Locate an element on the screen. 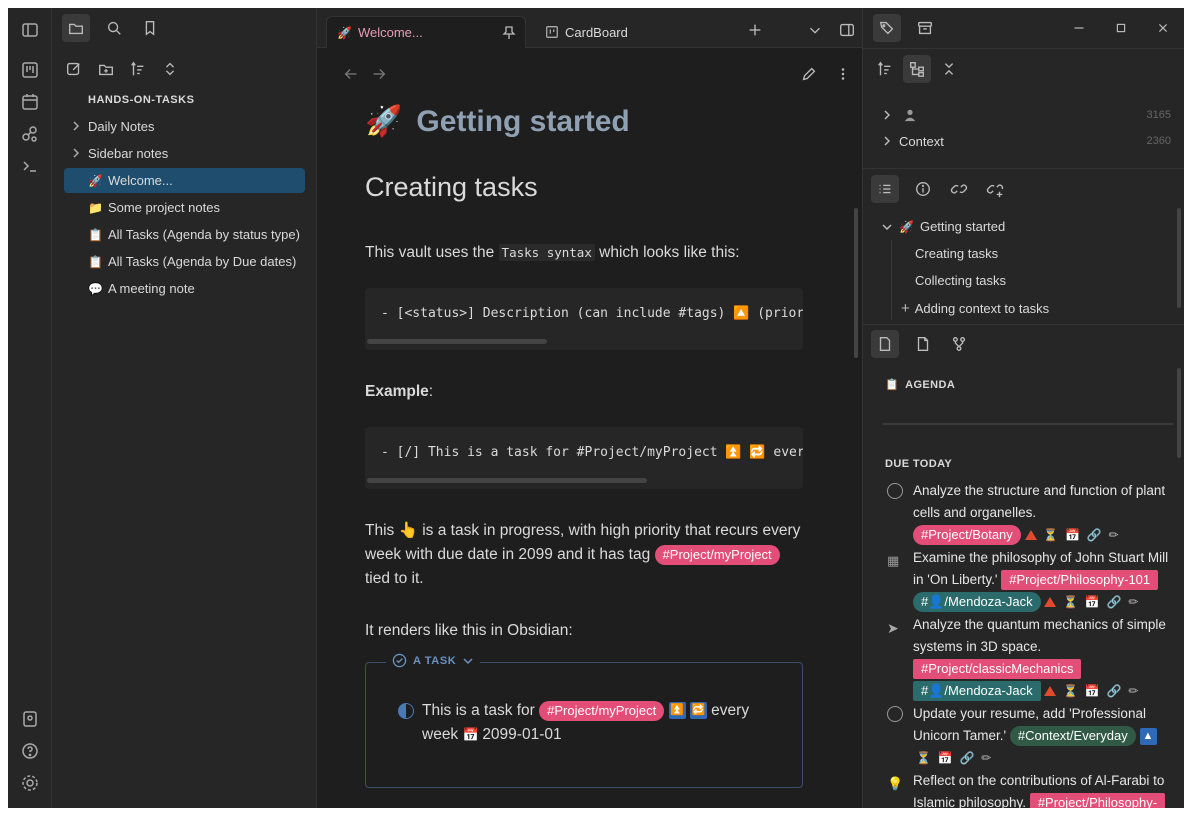  text: This vault uses the is located at coordinates (432, 252).